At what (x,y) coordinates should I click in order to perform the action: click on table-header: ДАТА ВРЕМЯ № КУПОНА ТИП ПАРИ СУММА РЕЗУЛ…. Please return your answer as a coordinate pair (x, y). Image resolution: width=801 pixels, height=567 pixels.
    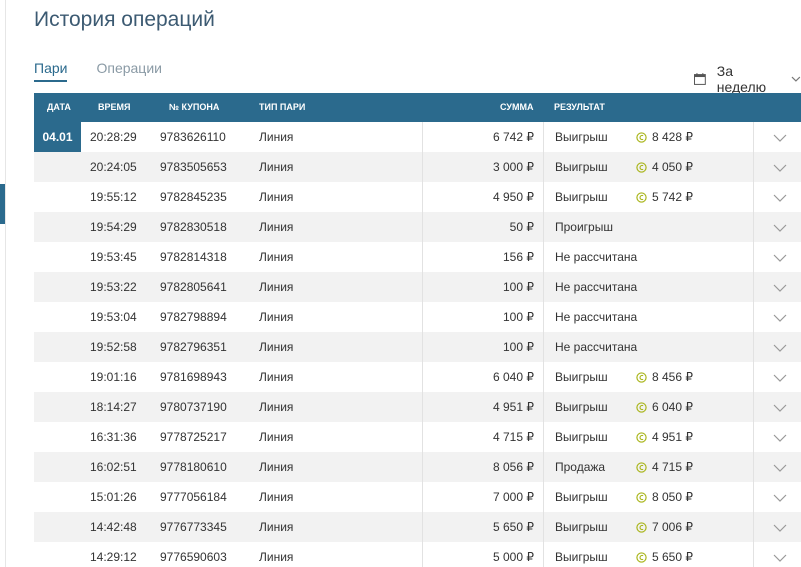
    Looking at the image, I should click on (417, 107).